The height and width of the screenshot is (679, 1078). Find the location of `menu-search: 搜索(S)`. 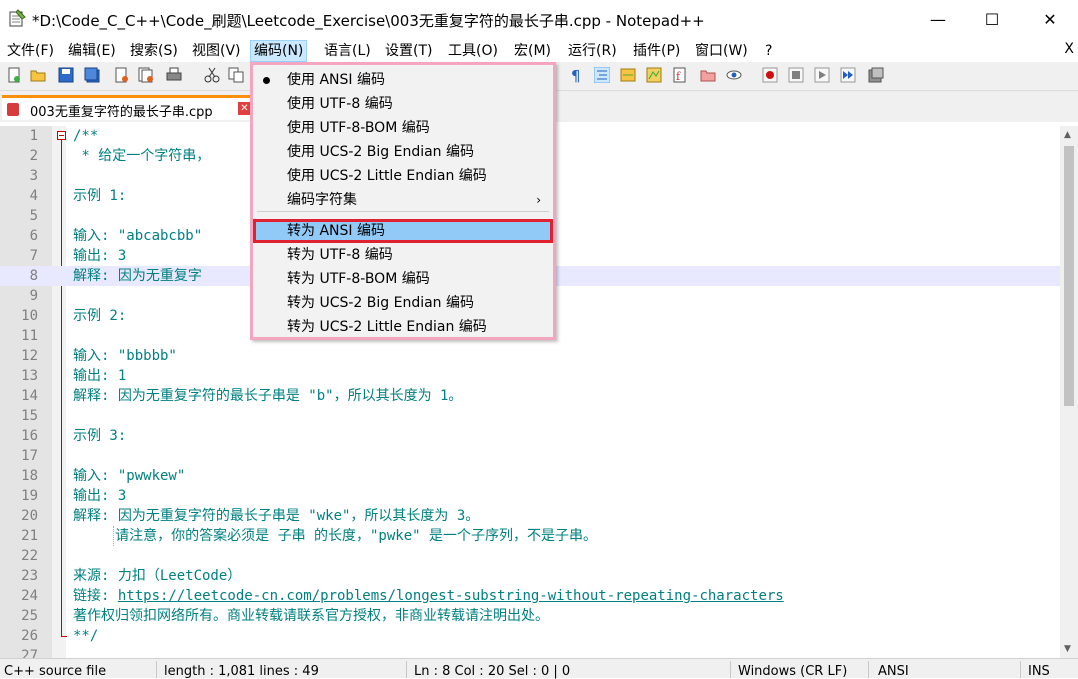

menu-search: 搜索(S) is located at coordinates (154, 51).